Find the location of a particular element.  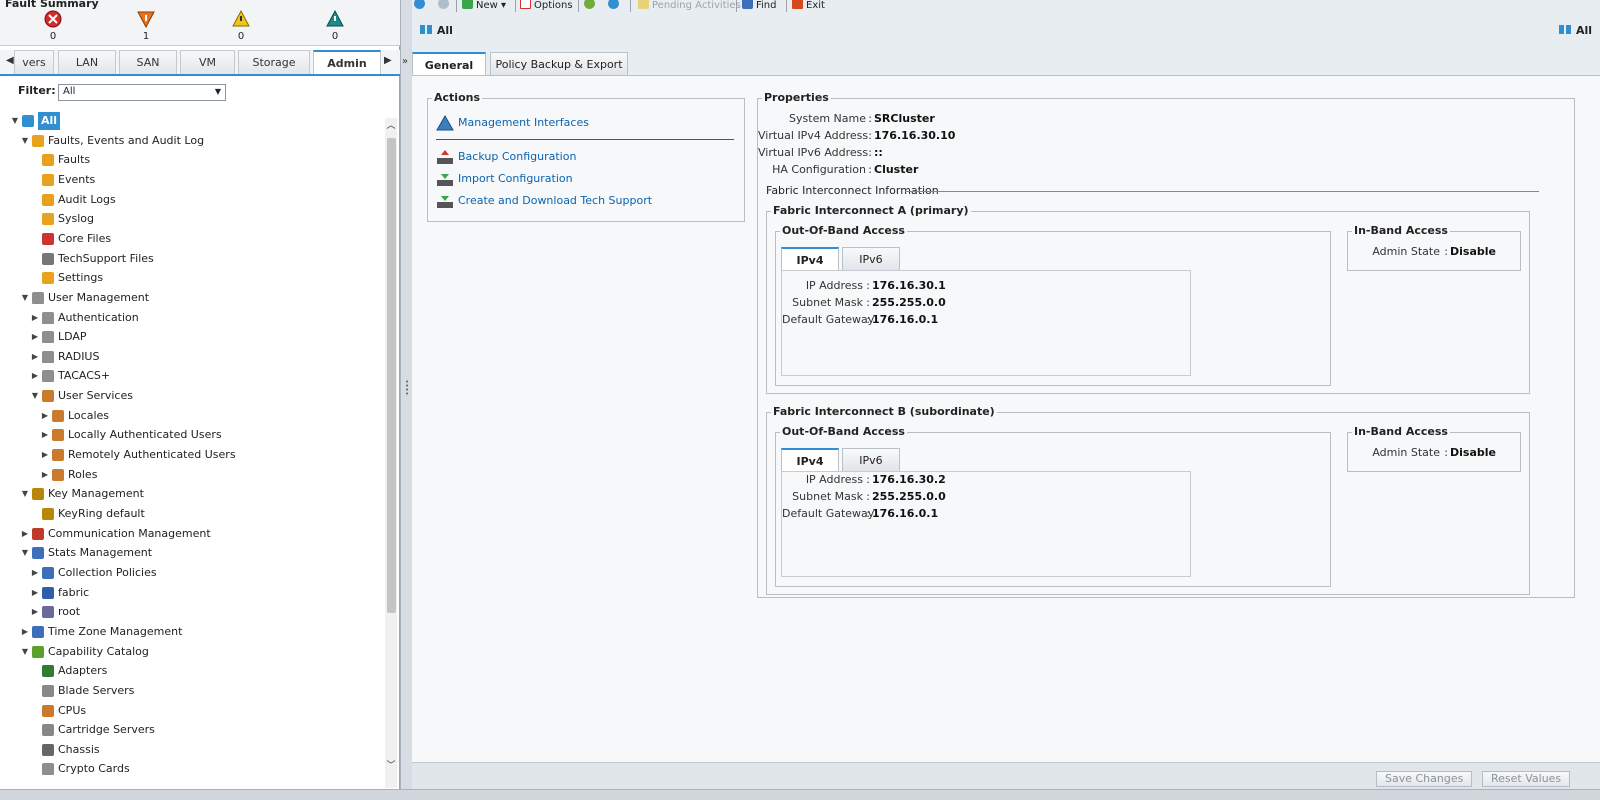

tree-item: ▶ Remotely Authenticated Users is located at coordinates (190, 455).